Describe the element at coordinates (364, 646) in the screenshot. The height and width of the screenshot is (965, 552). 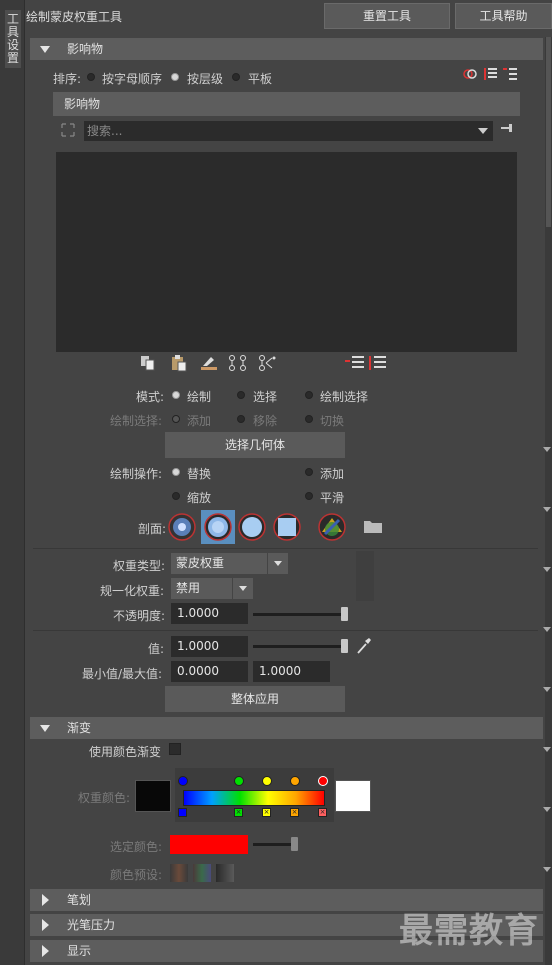
I see `eyedropper-icon` at that location.